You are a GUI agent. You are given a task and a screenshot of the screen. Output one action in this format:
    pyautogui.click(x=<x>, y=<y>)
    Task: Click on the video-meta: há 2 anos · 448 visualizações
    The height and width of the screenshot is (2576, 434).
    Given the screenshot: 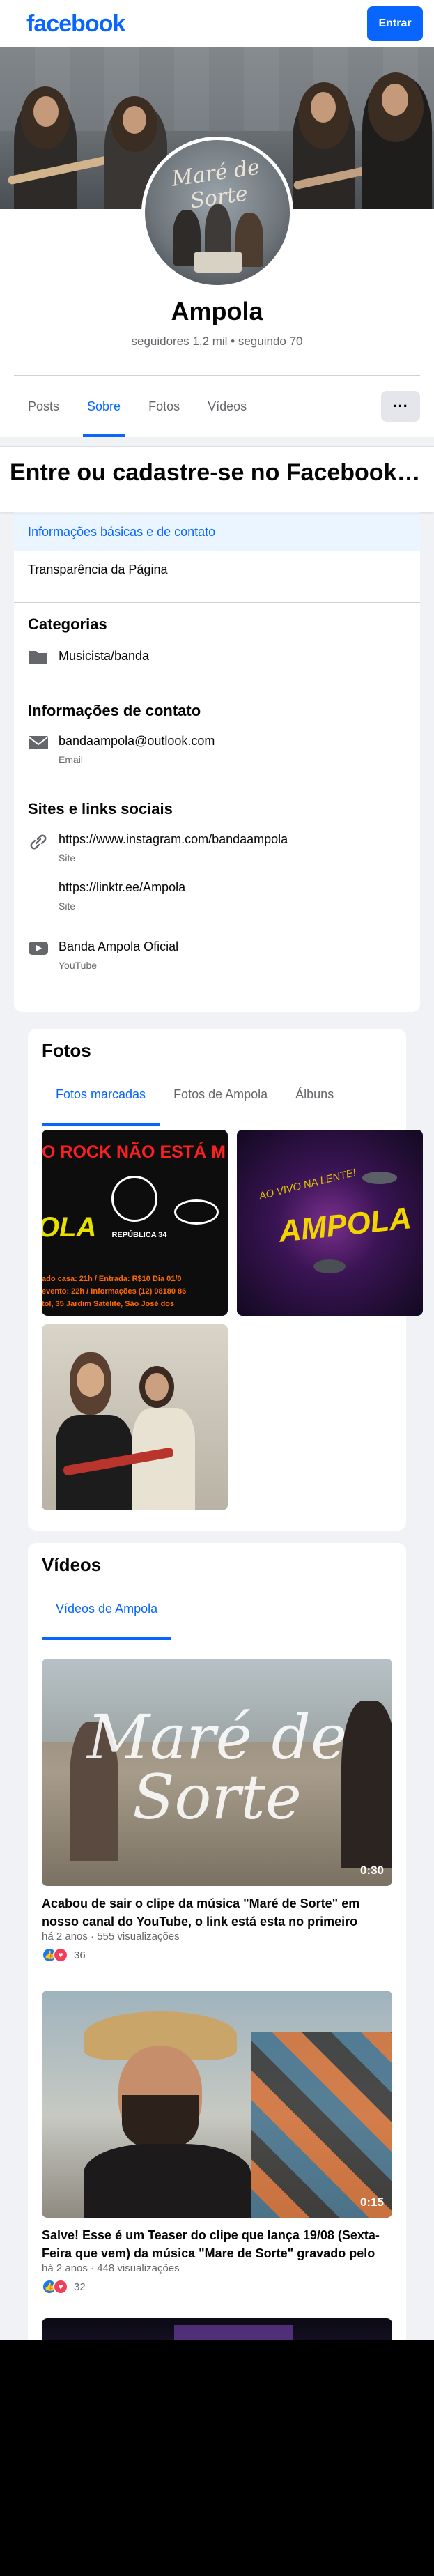 What is the action you would take?
    pyautogui.click(x=111, y=2268)
    